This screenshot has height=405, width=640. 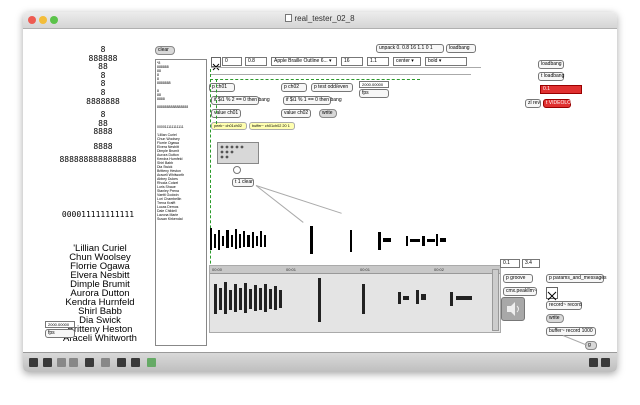 I want to click on style-menu-label: bold, so click(x=433, y=61).